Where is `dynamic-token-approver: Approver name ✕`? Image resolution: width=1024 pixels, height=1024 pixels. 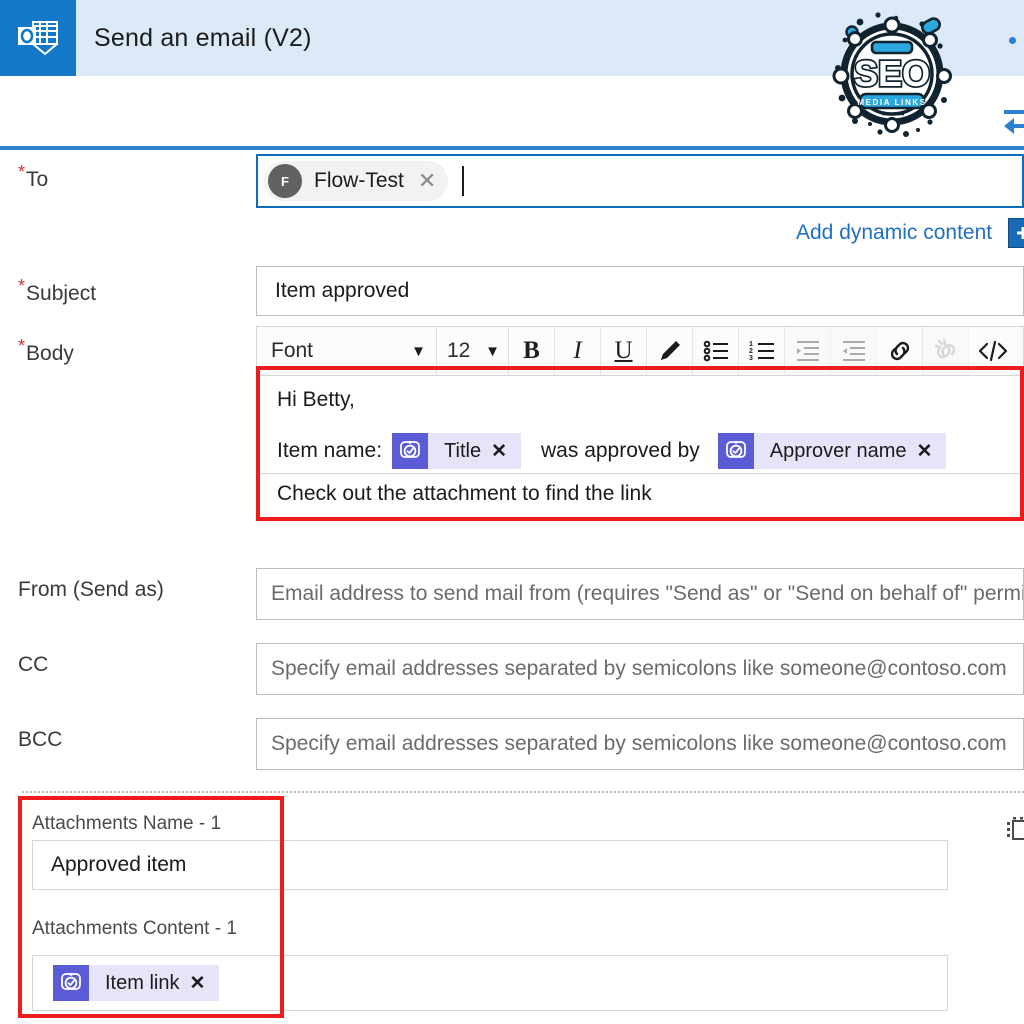
dynamic-token-approver: Approver name ✕ is located at coordinates (832, 451).